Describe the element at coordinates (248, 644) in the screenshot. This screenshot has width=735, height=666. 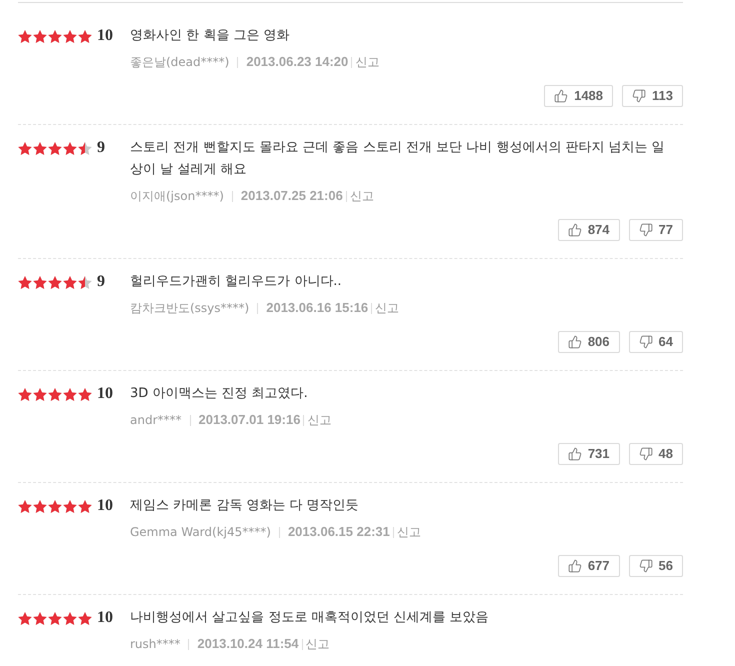
I see `review-date: 2013.10.24 11:54` at that location.